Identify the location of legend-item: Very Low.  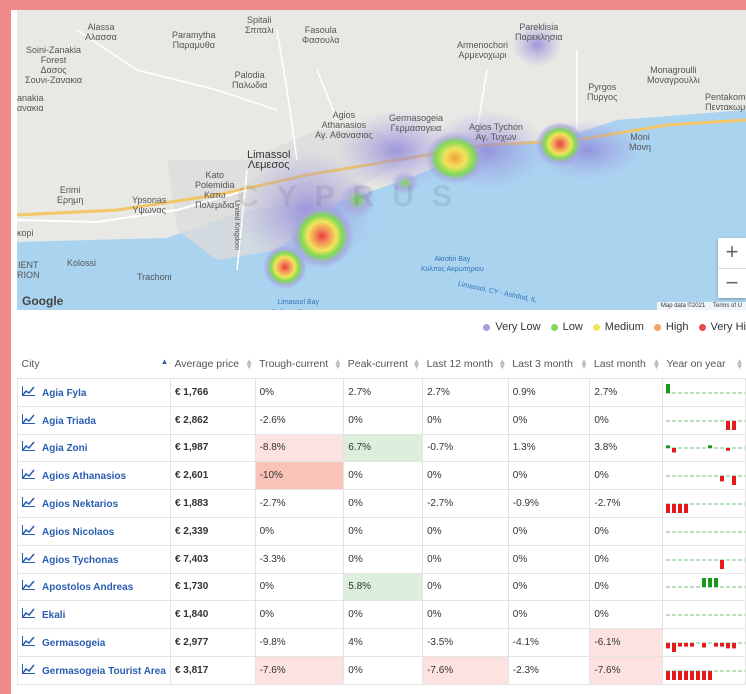
(512, 327).